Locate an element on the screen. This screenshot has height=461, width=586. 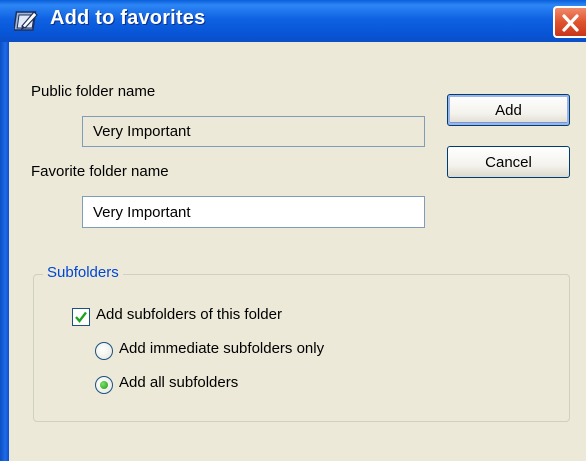
add-subfolders-checkbox is located at coordinates (81, 317).